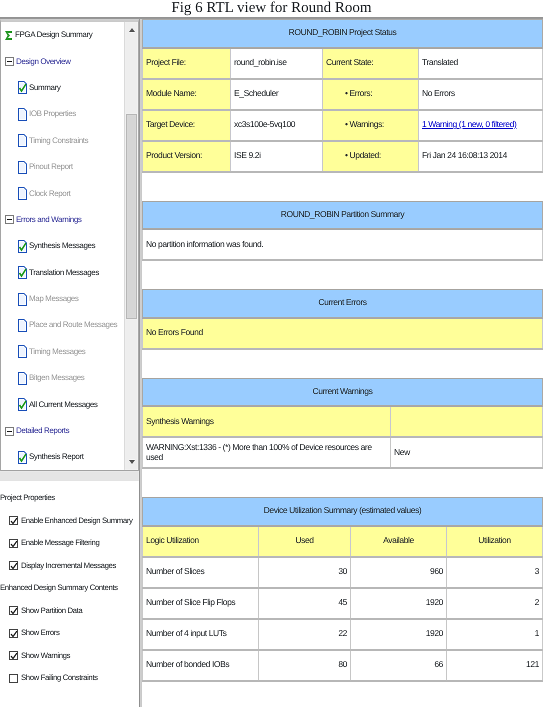 The image size is (543, 707). I want to click on tree-item: Translation Messages, so click(64, 272).